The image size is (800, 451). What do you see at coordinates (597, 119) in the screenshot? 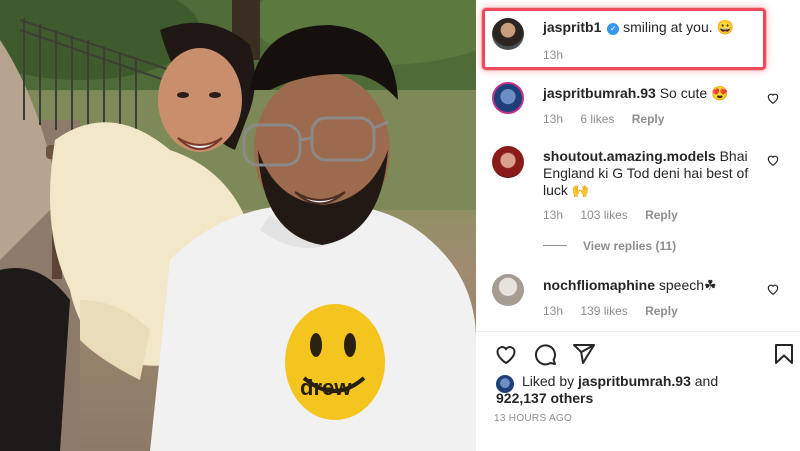
I see `comment-likes: 6 likes` at bounding box center [597, 119].